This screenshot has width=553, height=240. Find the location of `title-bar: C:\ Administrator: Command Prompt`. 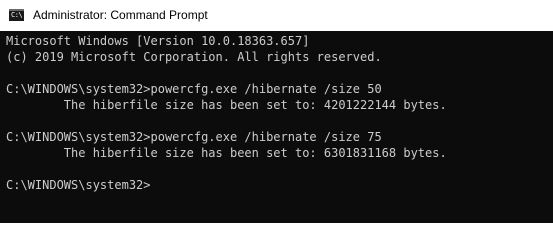

title-bar: C:\ Administrator: Command Prompt is located at coordinates (276, 15).